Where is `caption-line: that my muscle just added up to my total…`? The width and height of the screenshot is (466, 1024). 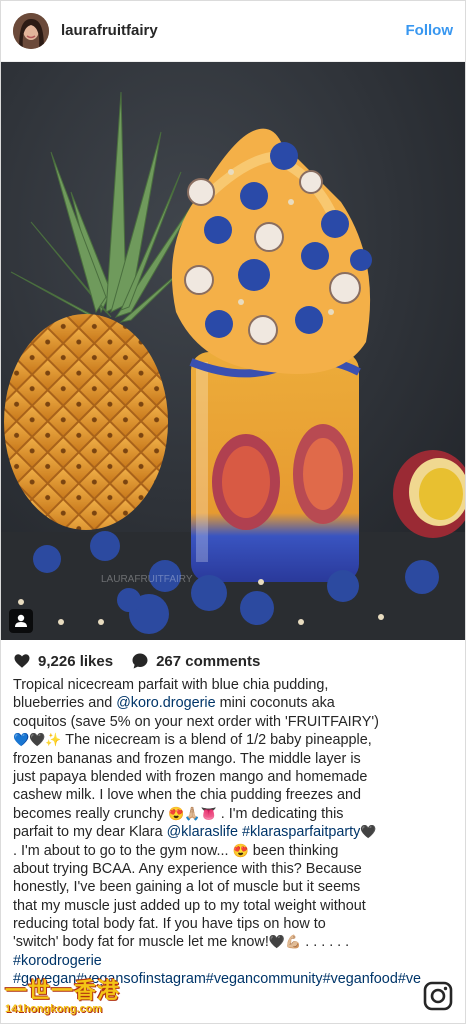 caption-line: that my muscle just added up to my total… is located at coordinates (236, 906).